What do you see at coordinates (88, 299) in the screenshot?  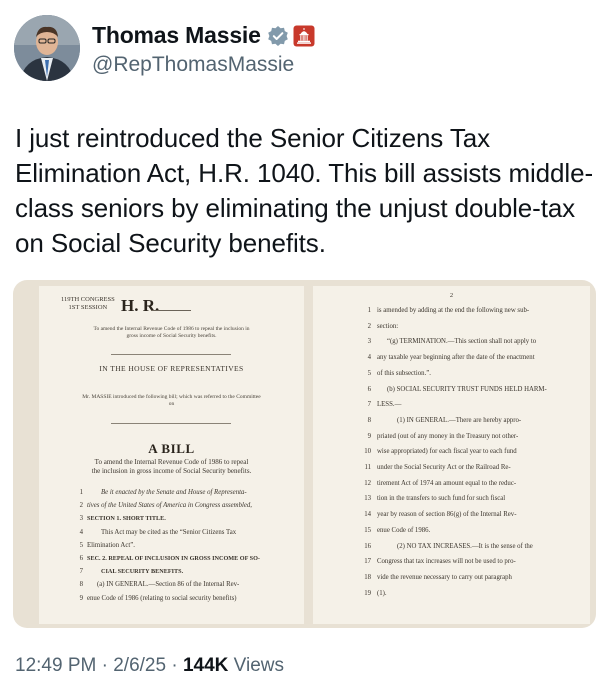 I see `congress-label: 119TH CONGRESS` at bounding box center [88, 299].